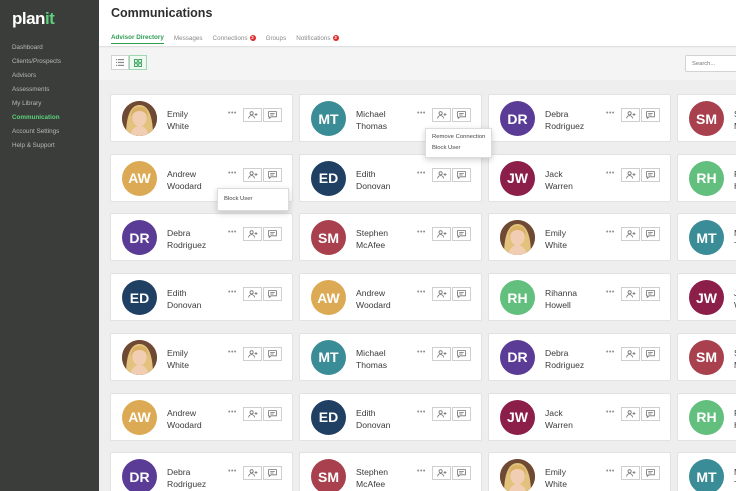 Image resolution: width=736 pixels, height=491 pixels. What do you see at coordinates (36, 134) in the screenshot?
I see `sidebar-item-account-settings: Account Settings` at bounding box center [36, 134].